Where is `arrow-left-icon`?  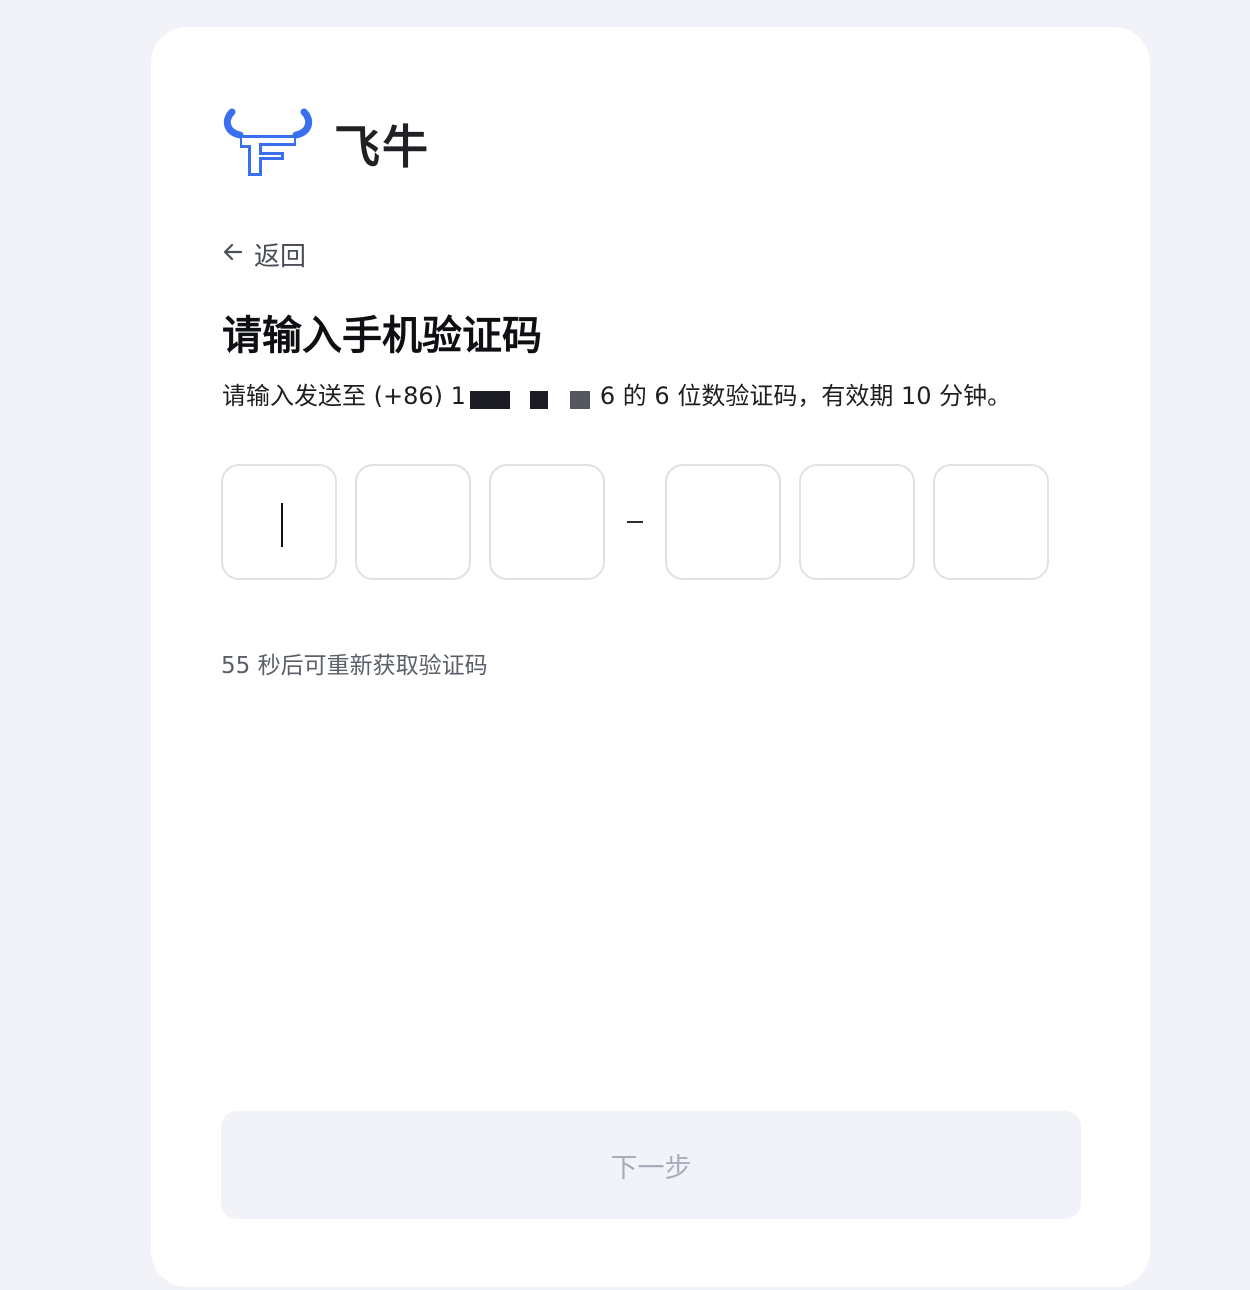 arrow-left-icon is located at coordinates (238, 255).